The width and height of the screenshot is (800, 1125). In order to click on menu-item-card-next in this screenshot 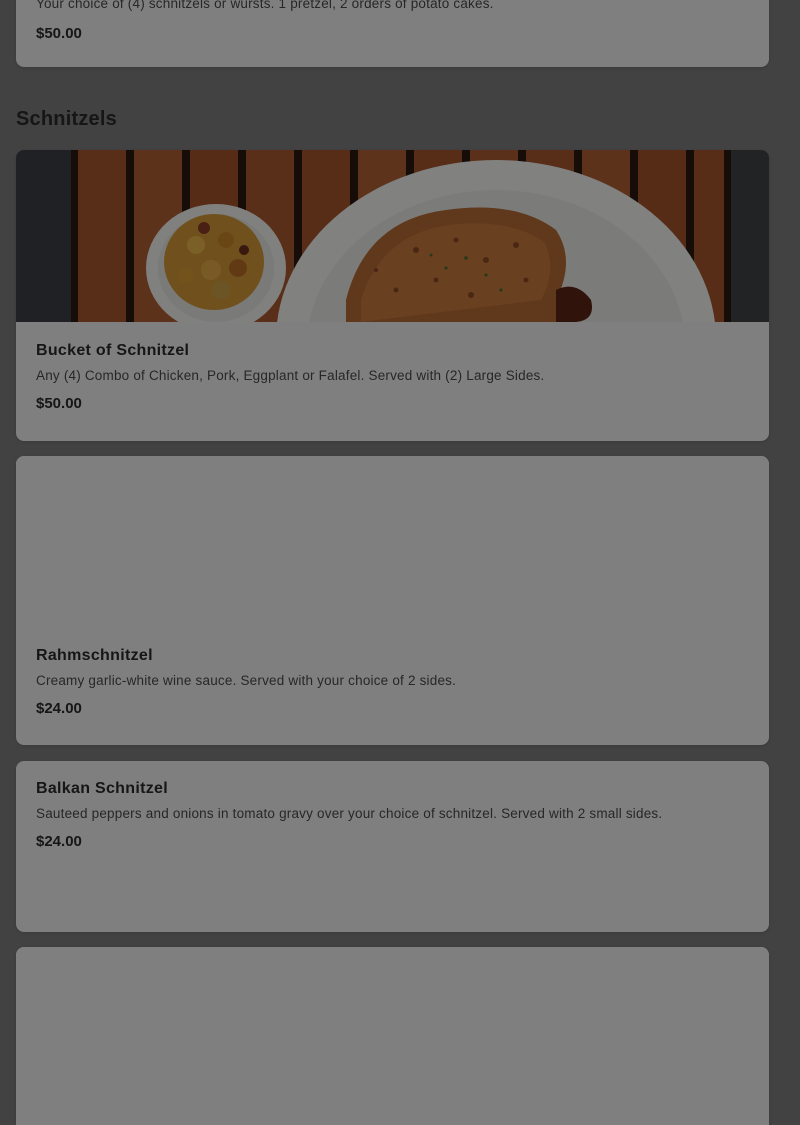, I will do `click(392, 1036)`.